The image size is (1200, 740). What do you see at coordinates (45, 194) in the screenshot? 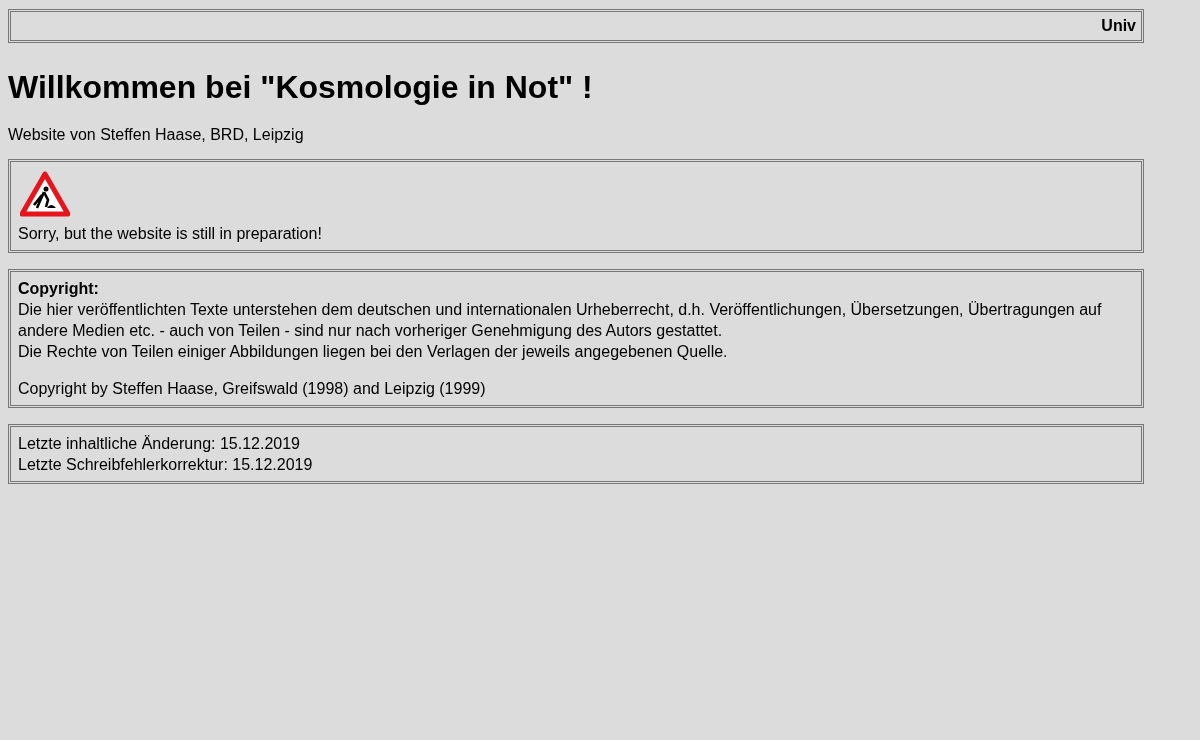
I see `construction-sign-icon` at bounding box center [45, 194].